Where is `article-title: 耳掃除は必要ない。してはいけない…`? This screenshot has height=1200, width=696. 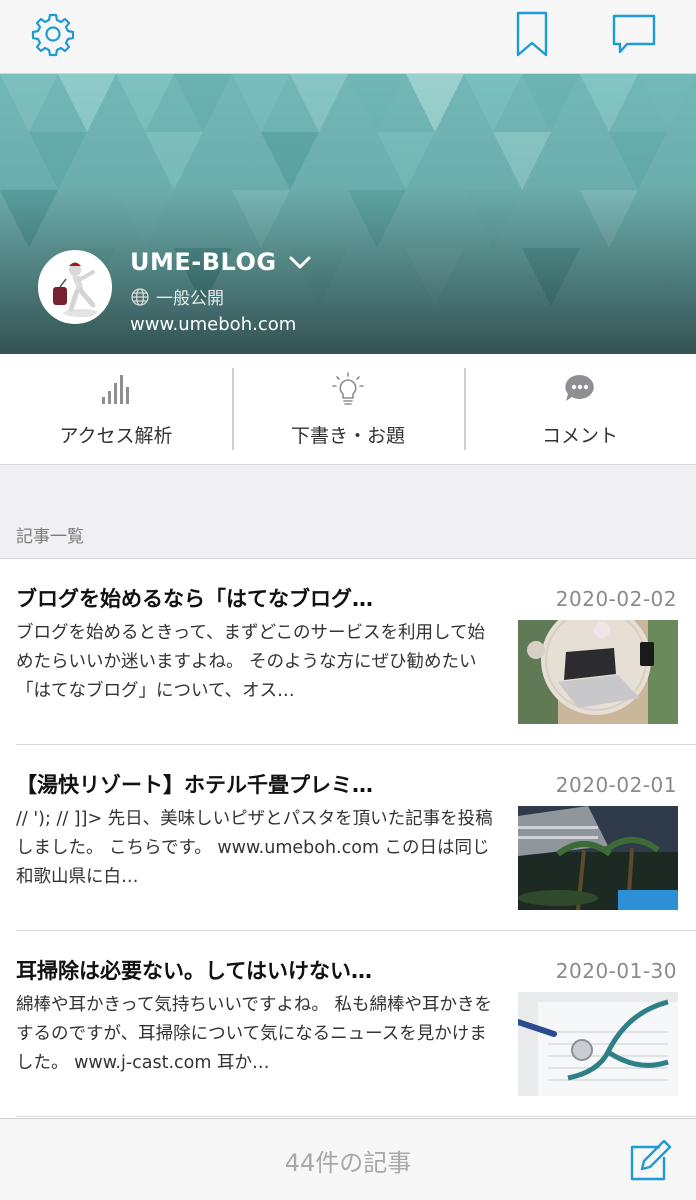 article-title: 耳掃除は必要ない。してはいけない… is located at coordinates (194, 971).